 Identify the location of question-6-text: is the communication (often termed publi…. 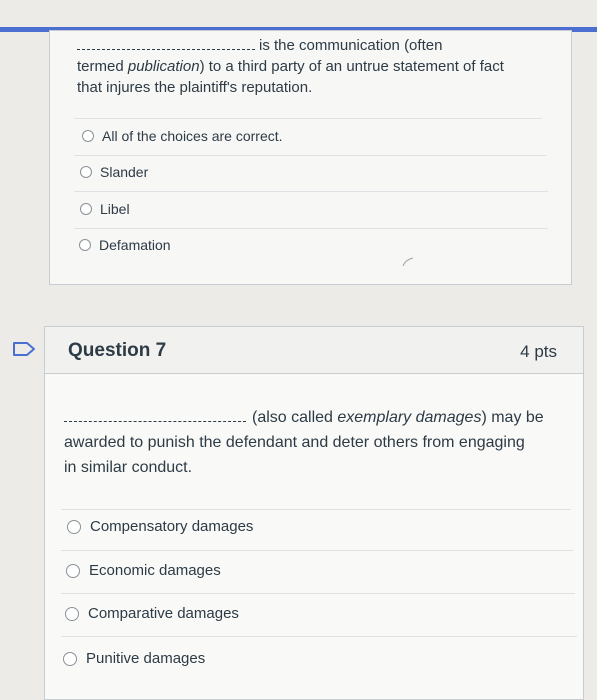
(290, 66).